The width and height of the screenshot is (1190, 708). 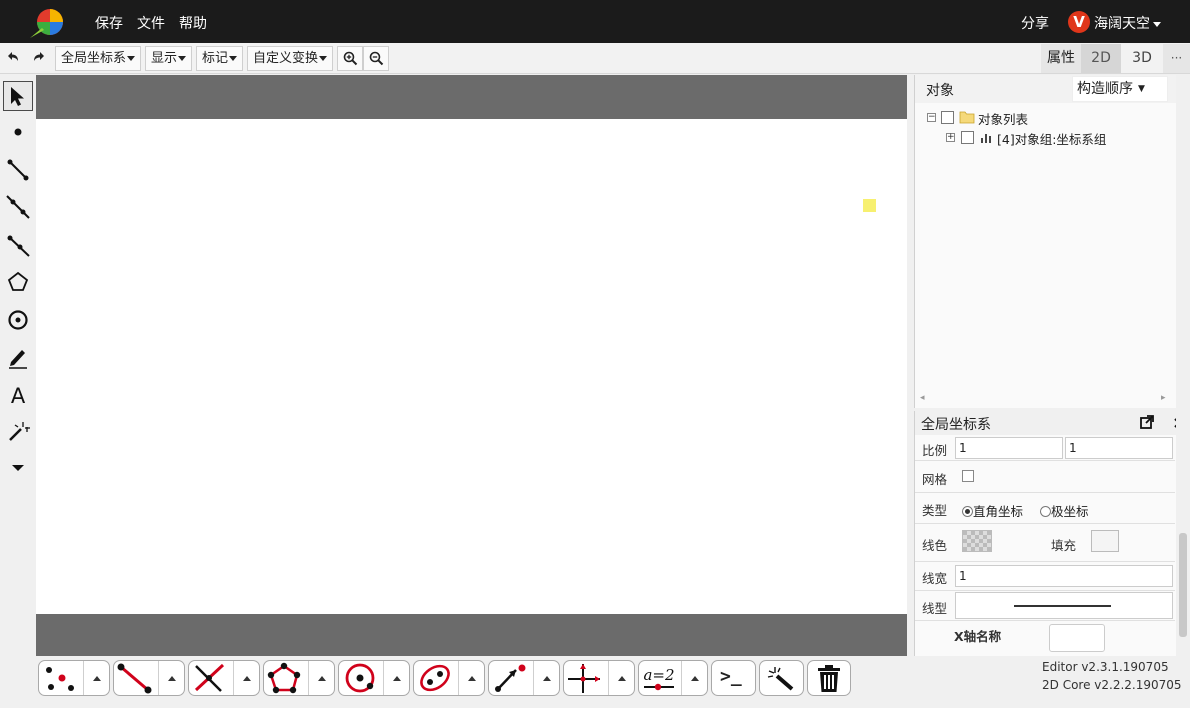 I want to click on coord-system-dropdown: 全局坐标系, so click(x=98, y=58).